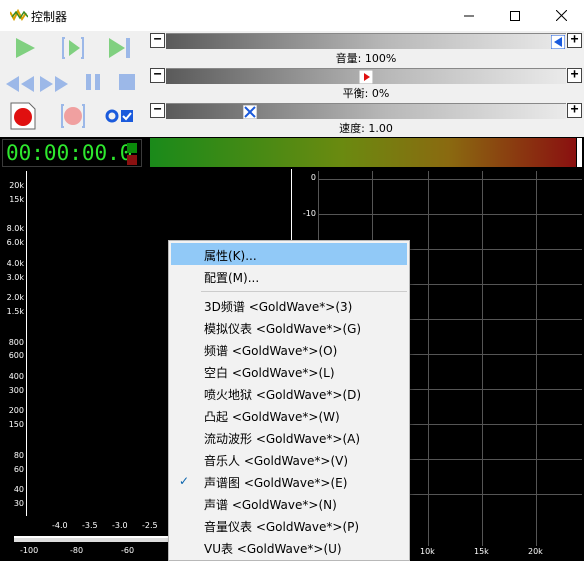  Describe the element at coordinates (157, 75) in the screenshot. I see `balance-minus-button: −` at that location.